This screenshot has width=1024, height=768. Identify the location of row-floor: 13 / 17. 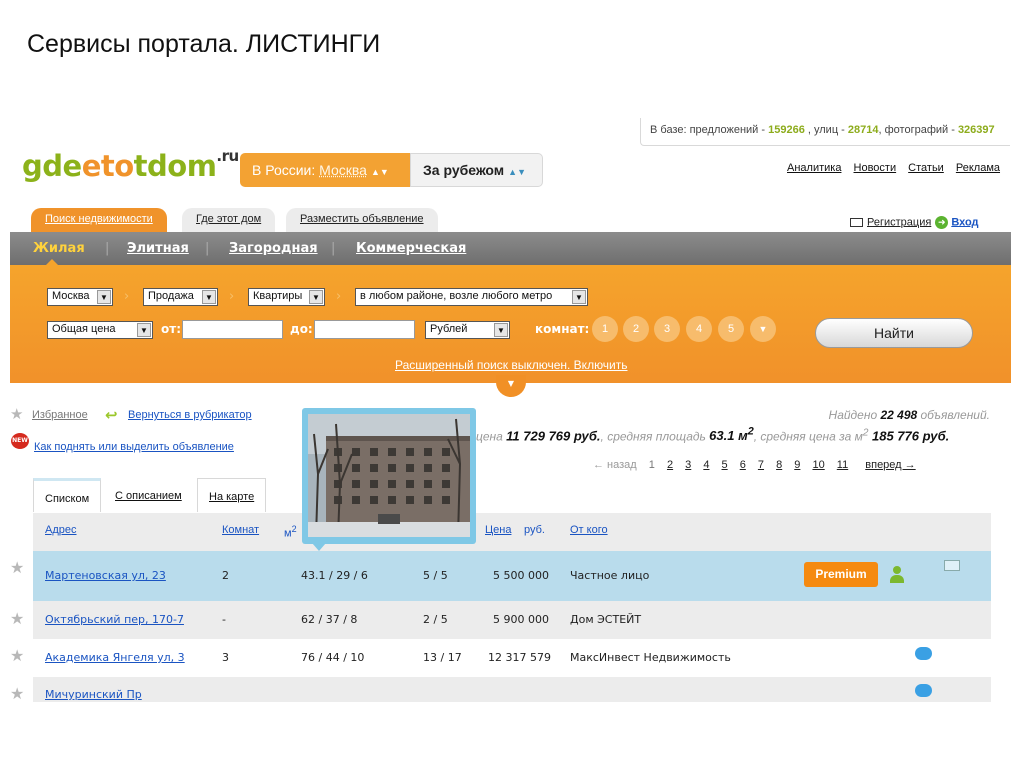
(442, 657).